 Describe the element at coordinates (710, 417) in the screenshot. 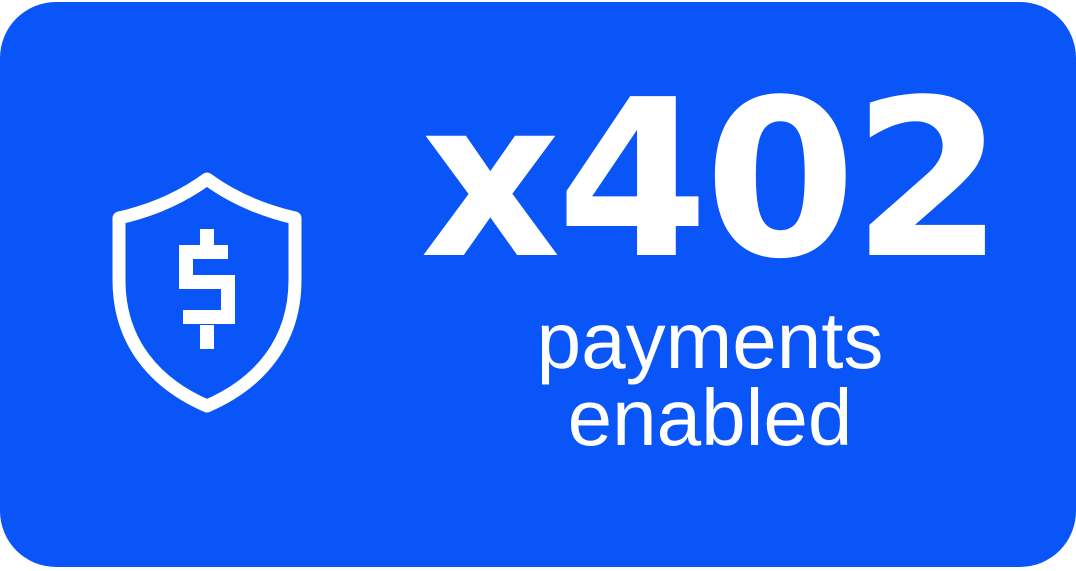

I see `caption-line-2: enabled` at that location.